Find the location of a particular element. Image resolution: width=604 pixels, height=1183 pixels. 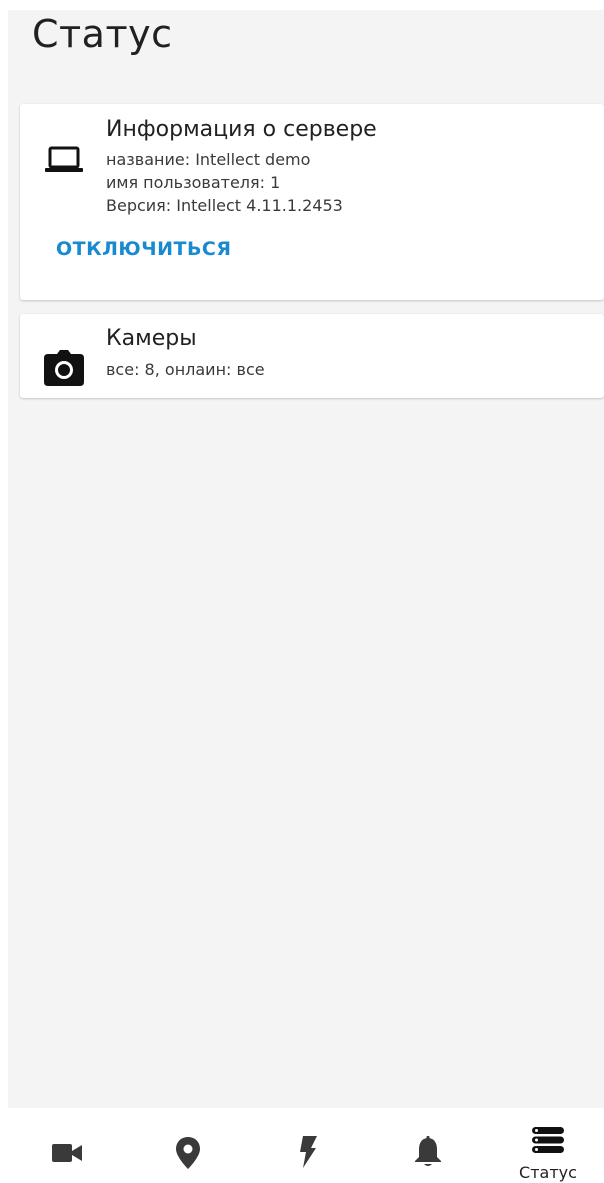

camera-icon is located at coordinates (64, 368).